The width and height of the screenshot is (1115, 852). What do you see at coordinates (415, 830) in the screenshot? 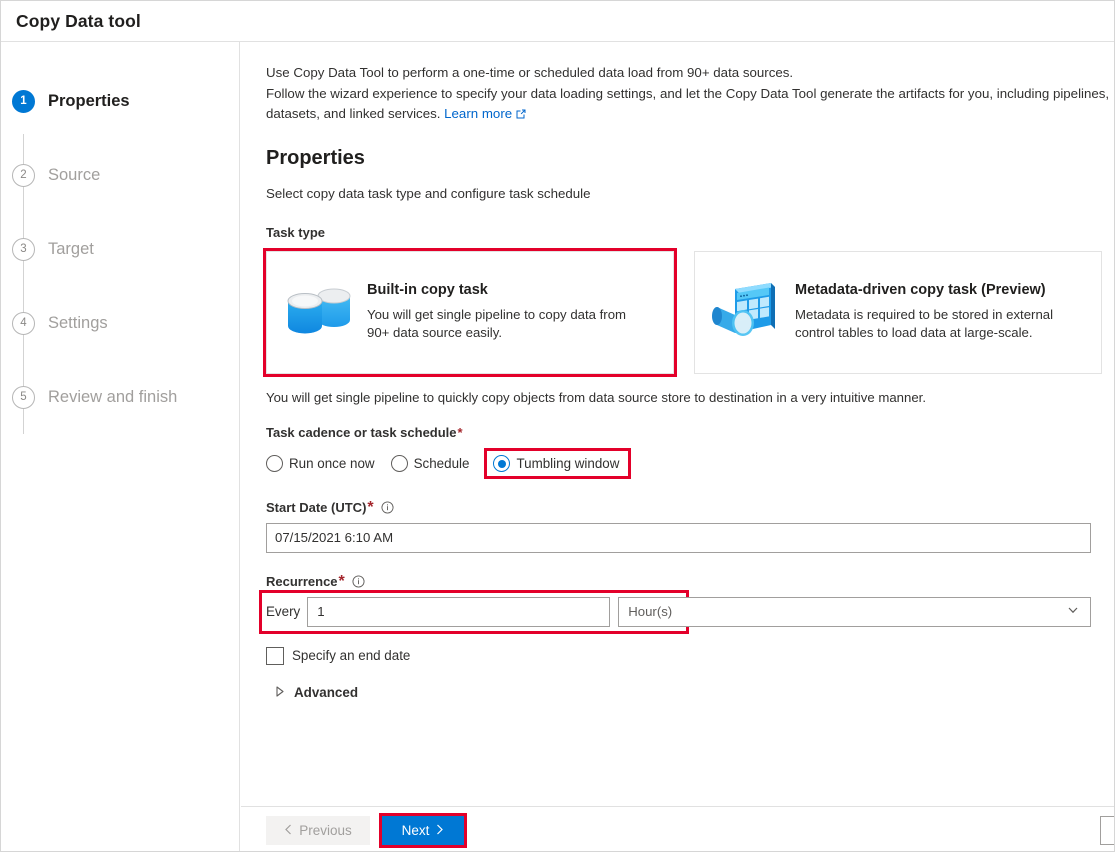
I see `next-button-label: Next` at bounding box center [415, 830].